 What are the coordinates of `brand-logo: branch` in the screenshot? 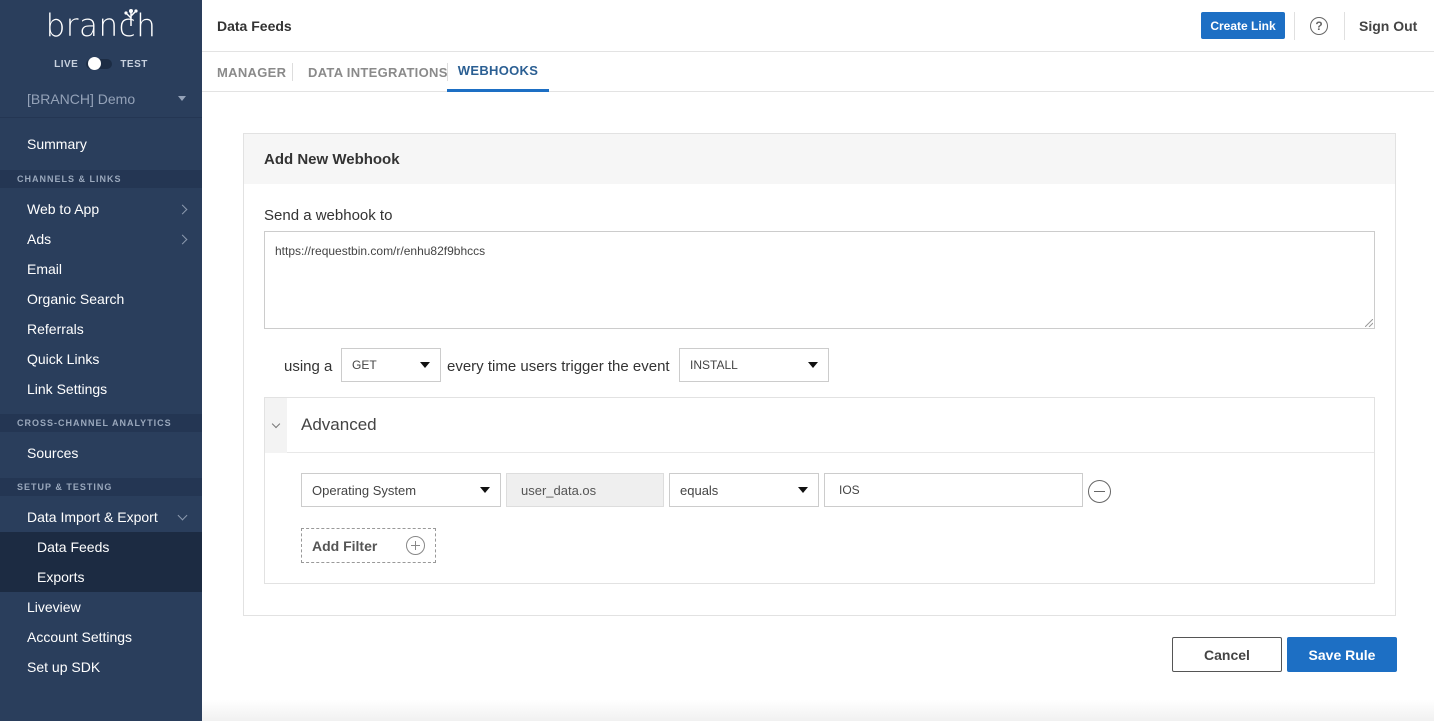 It's located at (101, 25).